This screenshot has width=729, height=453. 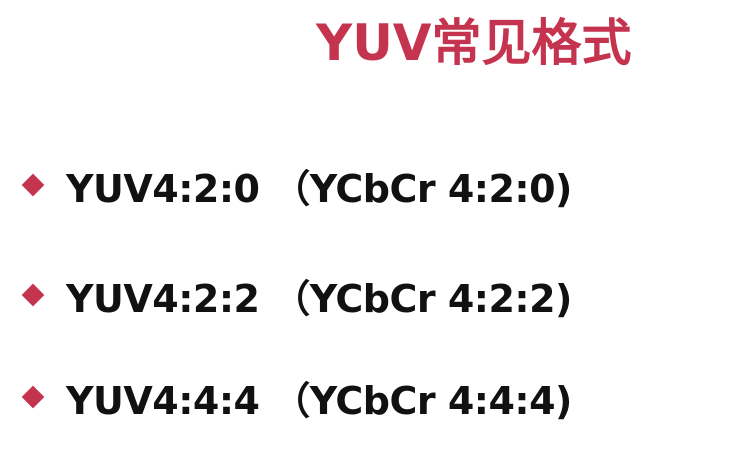 I want to click on bullet-label: YUV4:2:0 （YCbCr 4:2:0), so click(x=319, y=188).